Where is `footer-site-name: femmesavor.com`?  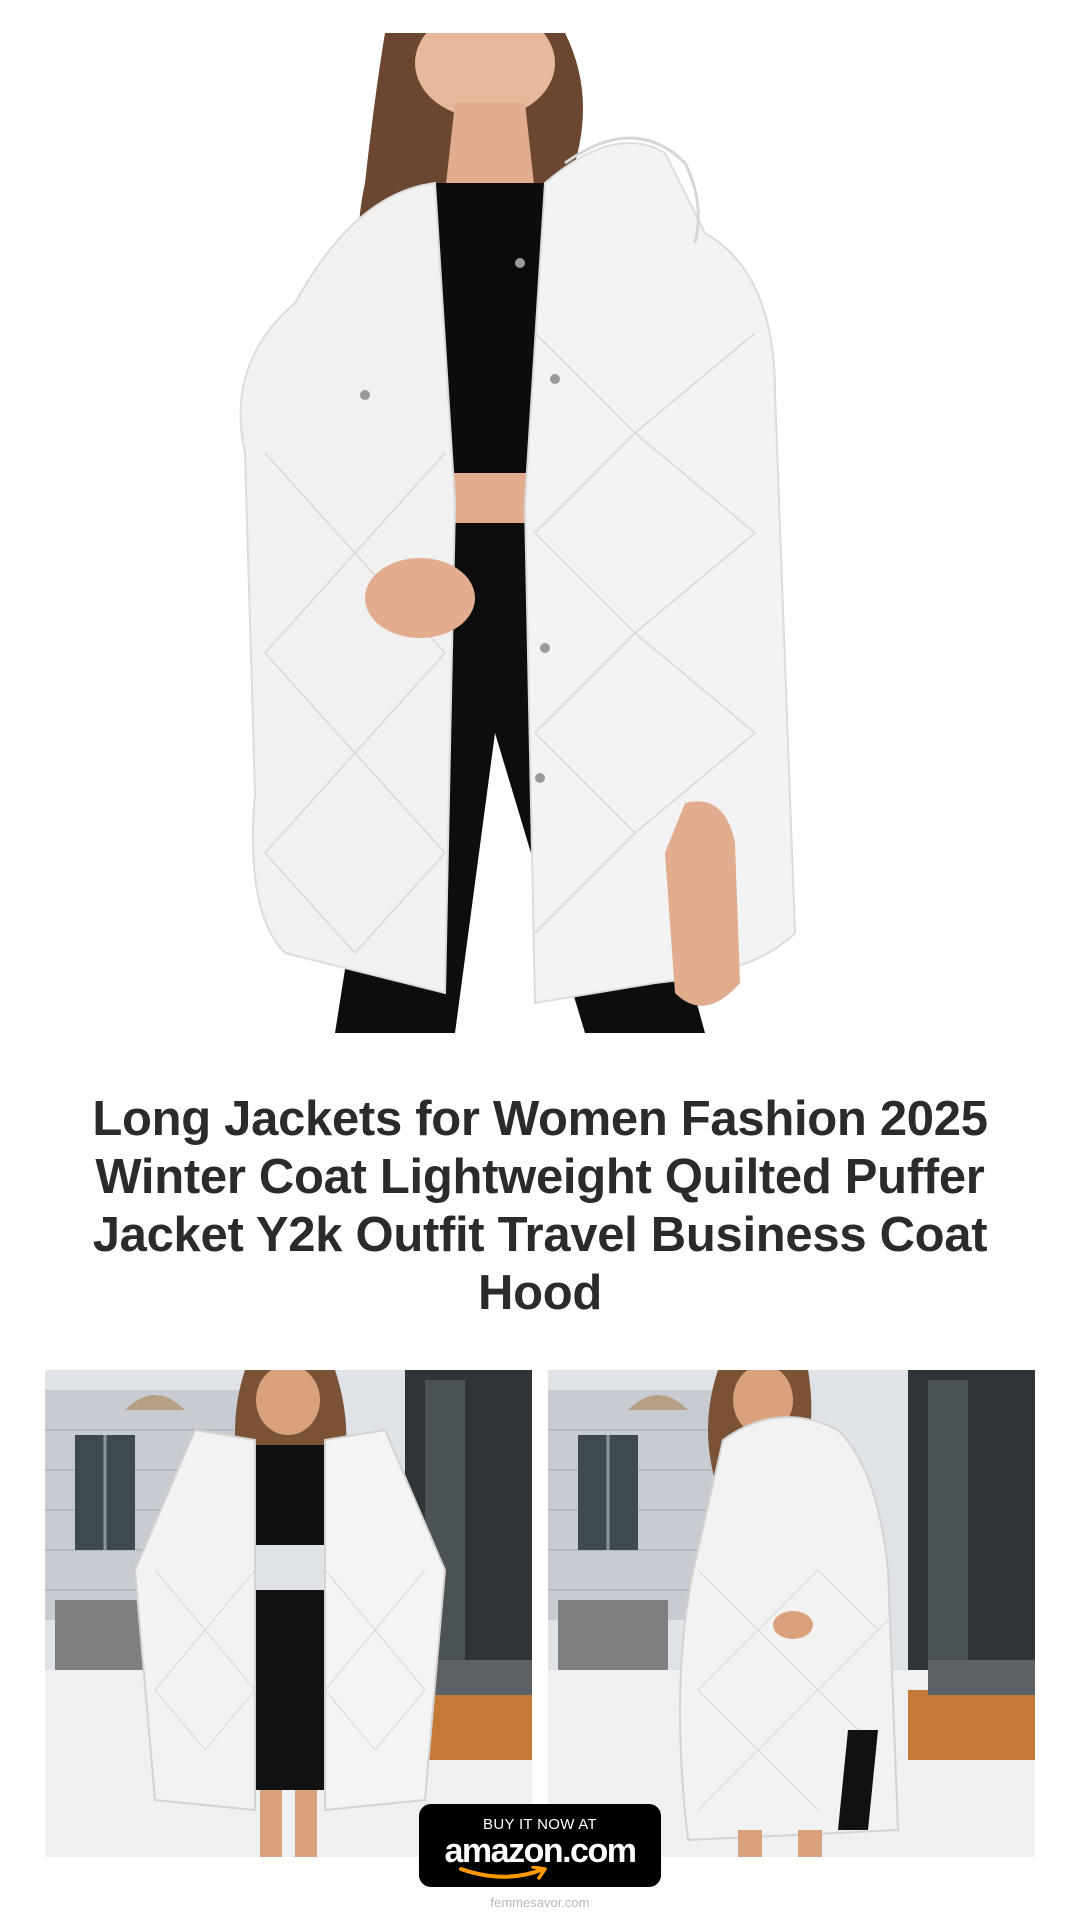
footer-site-name: femmesavor.com is located at coordinates (540, 1902).